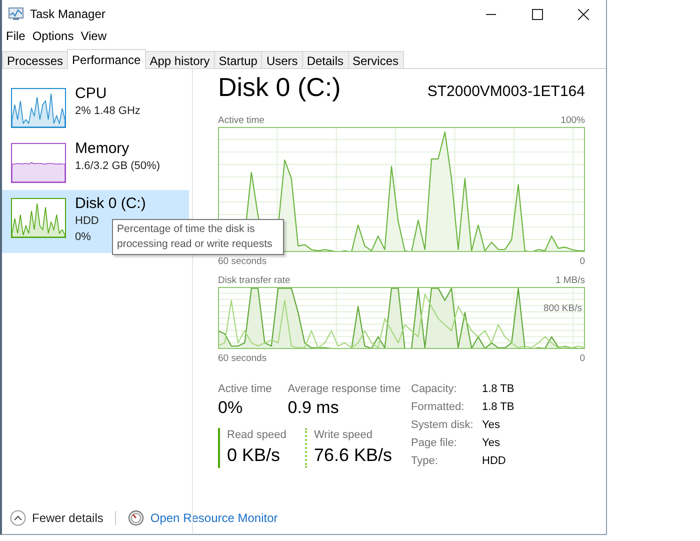  What do you see at coordinates (93, 37) in the screenshot?
I see `menu-item: View` at bounding box center [93, 37].